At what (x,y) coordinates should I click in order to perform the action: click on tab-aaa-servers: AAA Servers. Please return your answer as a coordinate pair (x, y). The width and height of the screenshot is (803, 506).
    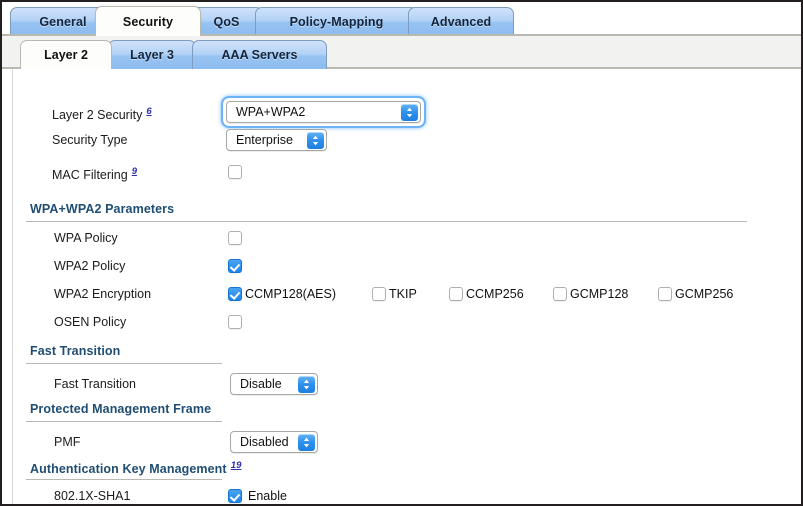
    Looking at the image, I should click on (259, 54).